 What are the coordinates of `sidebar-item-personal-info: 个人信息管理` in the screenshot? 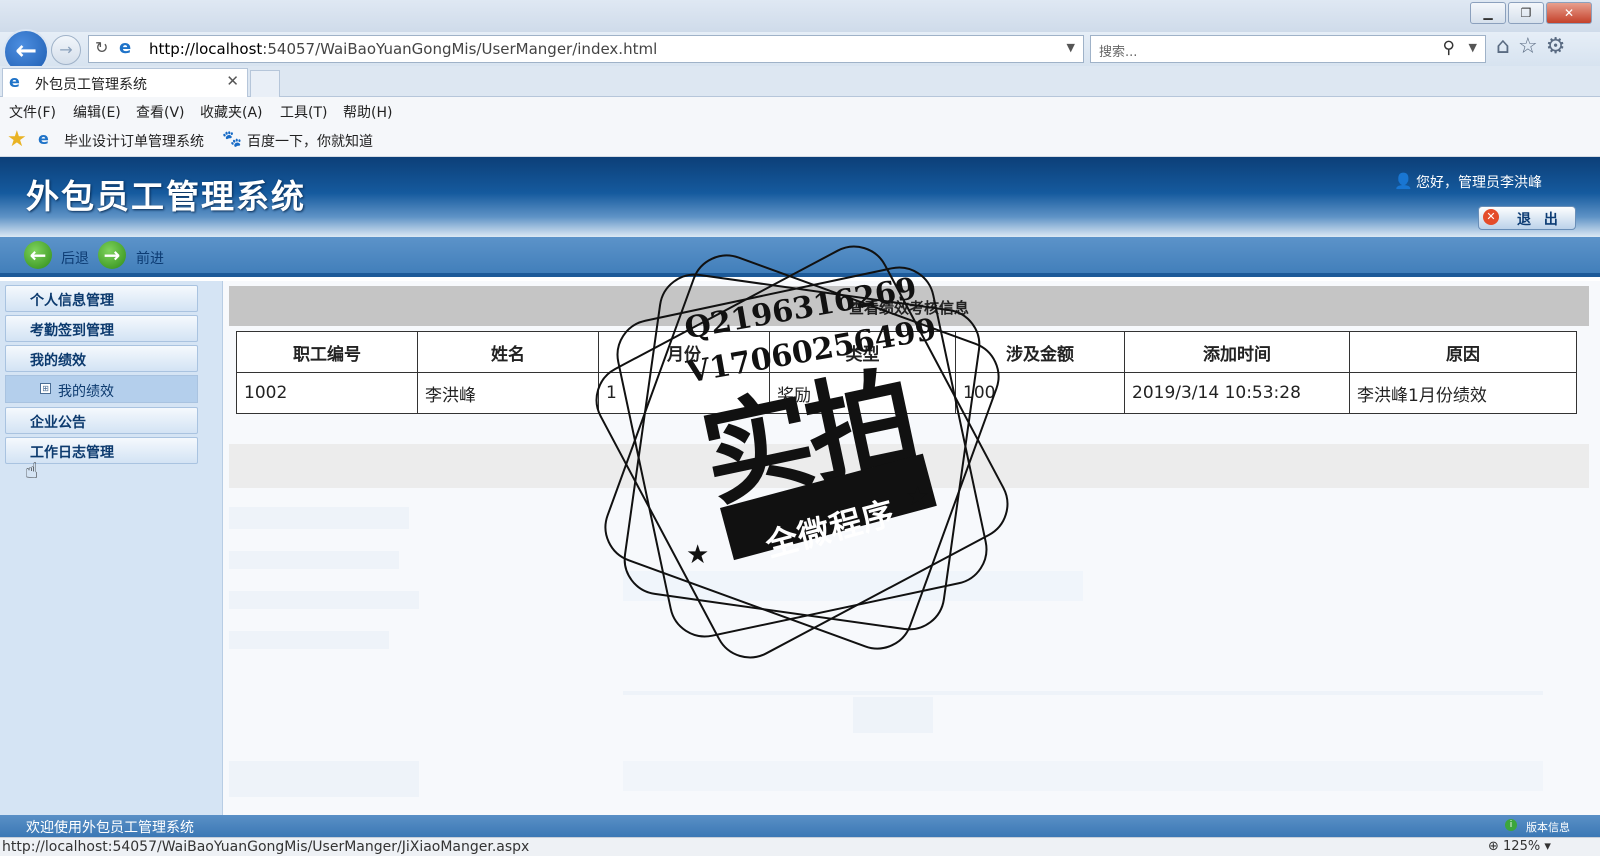 It's located at (101, 298).